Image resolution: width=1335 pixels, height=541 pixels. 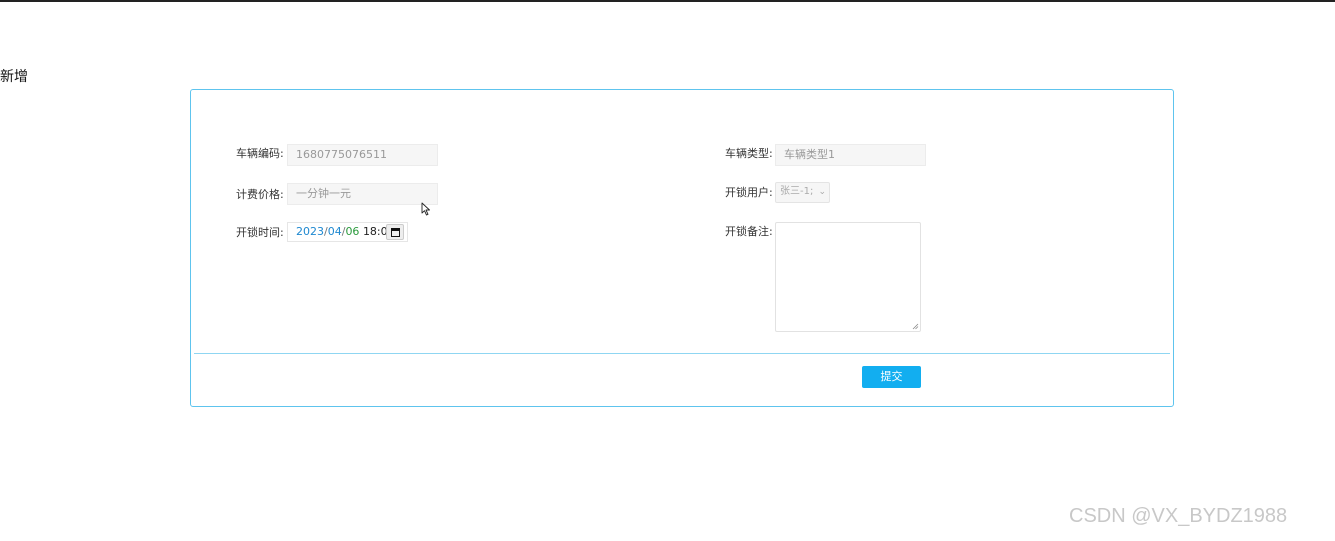 I want to click on calendar-picker-button, so click(x=395, y=232).